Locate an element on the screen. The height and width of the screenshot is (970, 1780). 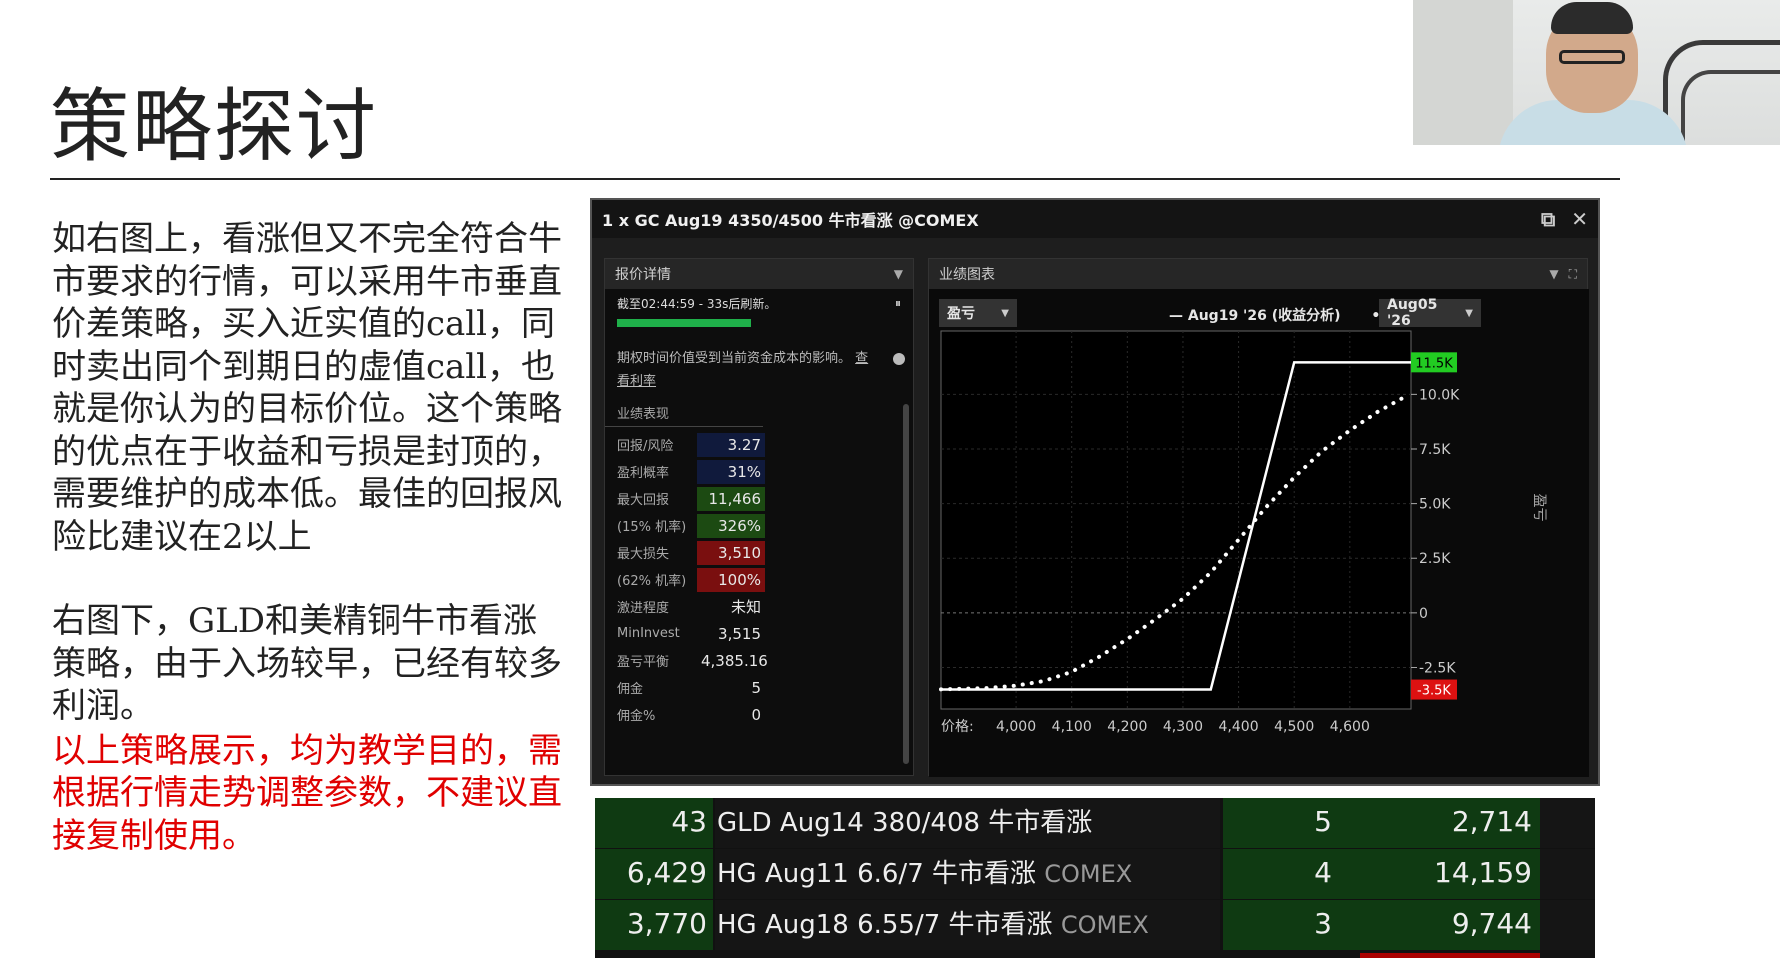
position-strategy: GLD Aug14 380/408 牛市看涨 is located at coordinates (905, 823).